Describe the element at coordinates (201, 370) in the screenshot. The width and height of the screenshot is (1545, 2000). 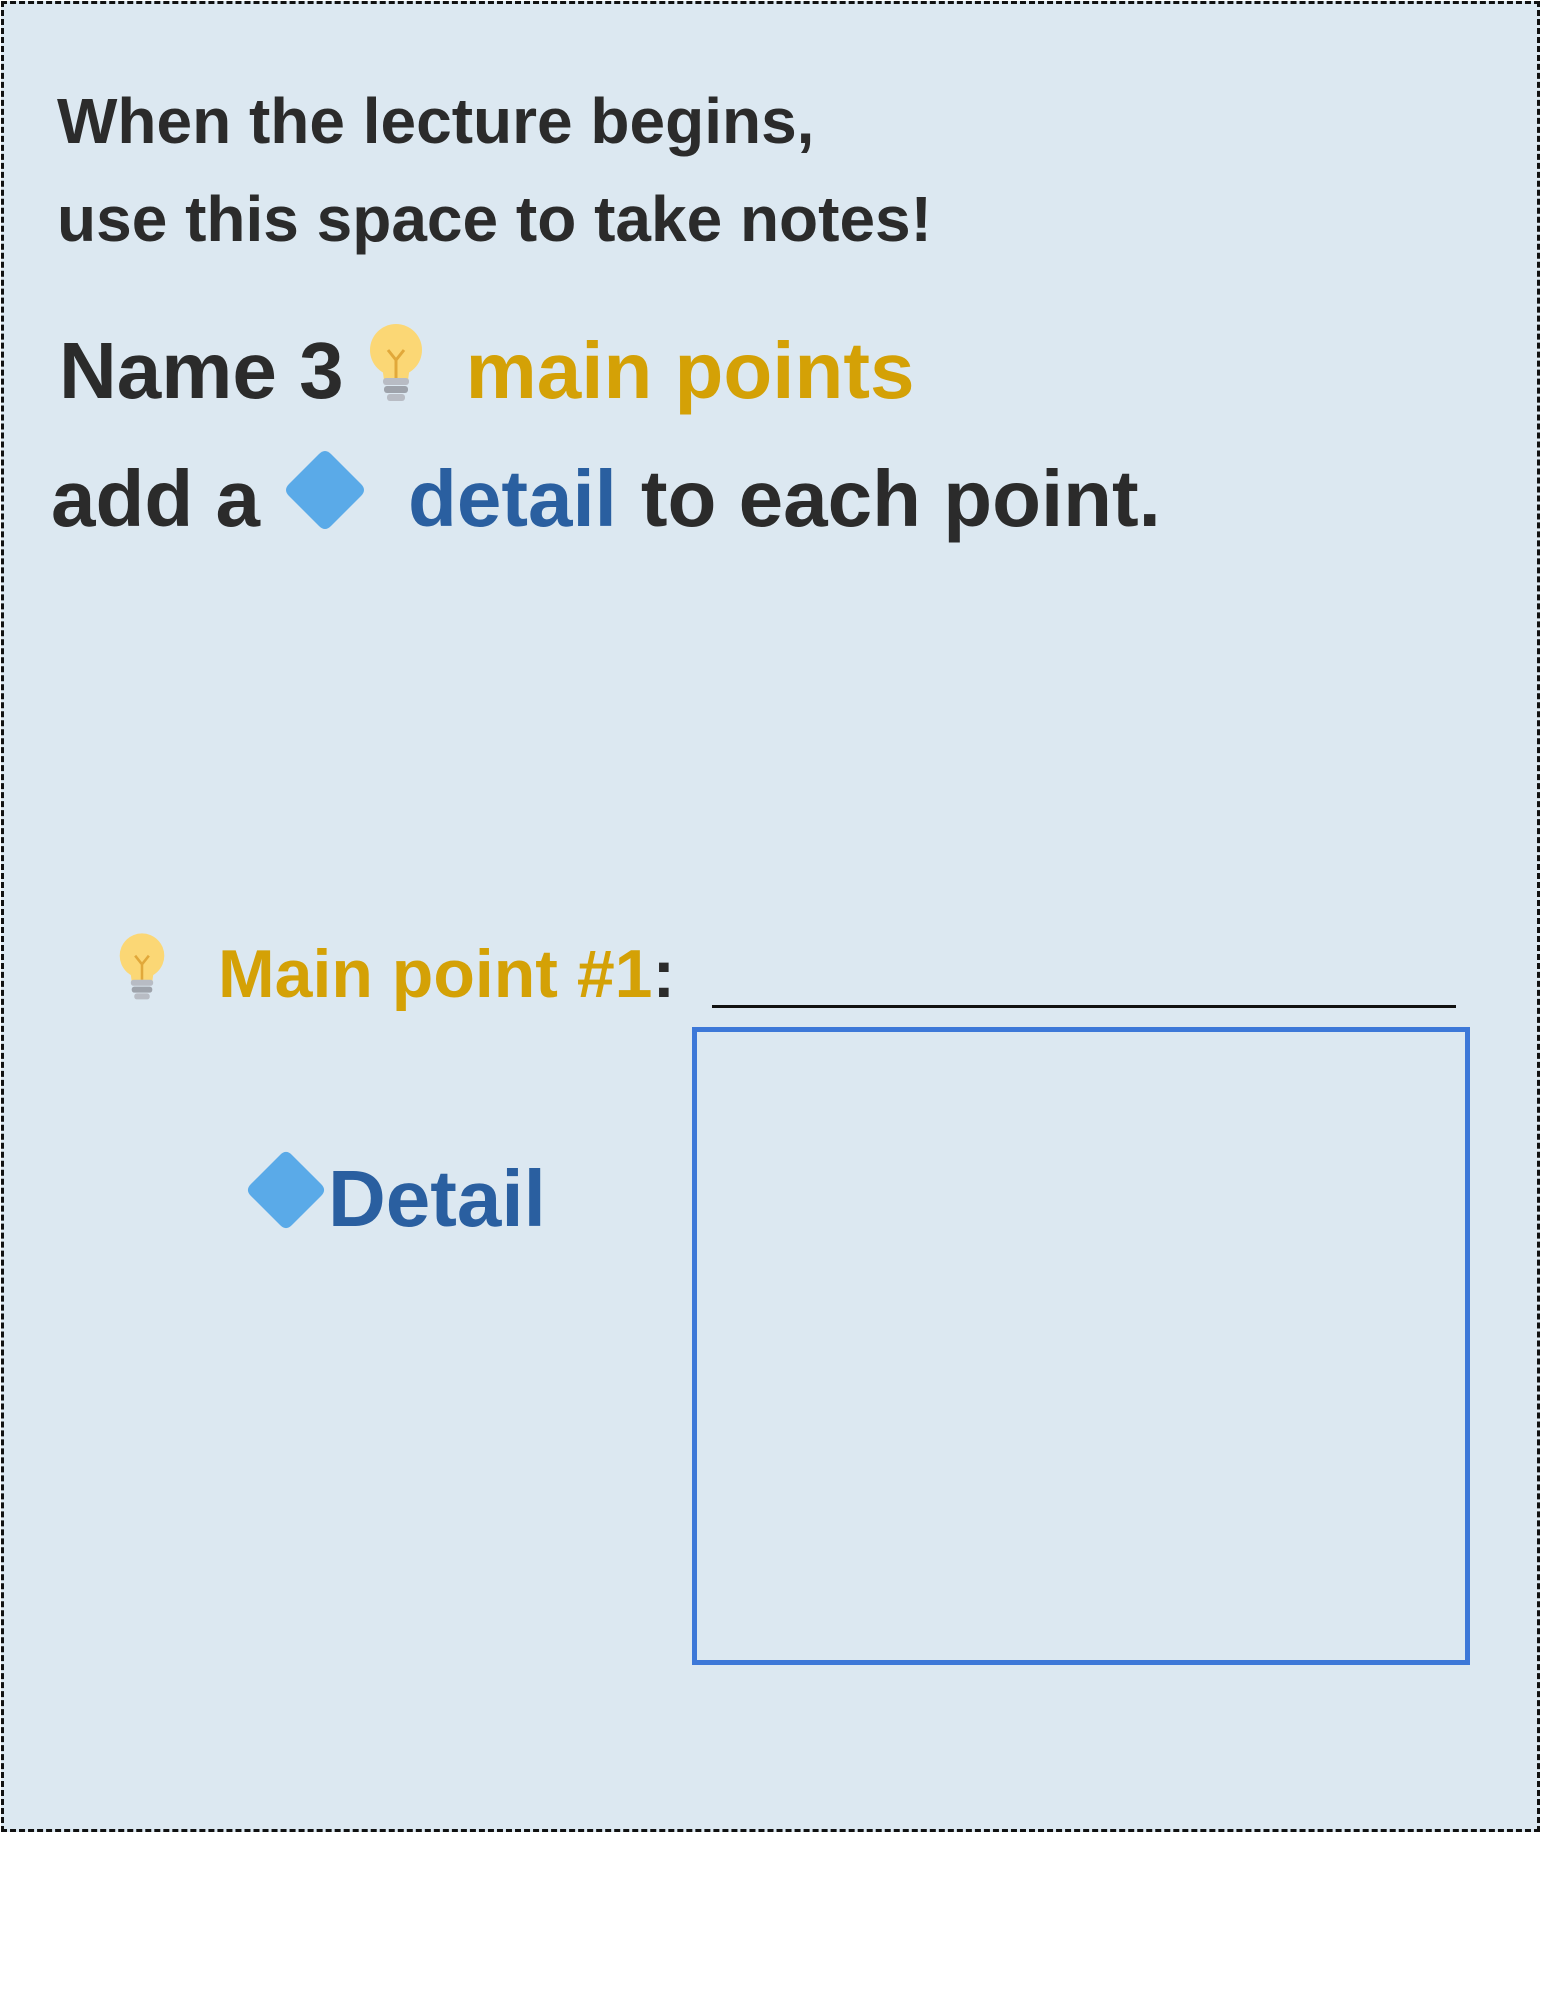
I see `instruction-name-3: Name 3` at that location.